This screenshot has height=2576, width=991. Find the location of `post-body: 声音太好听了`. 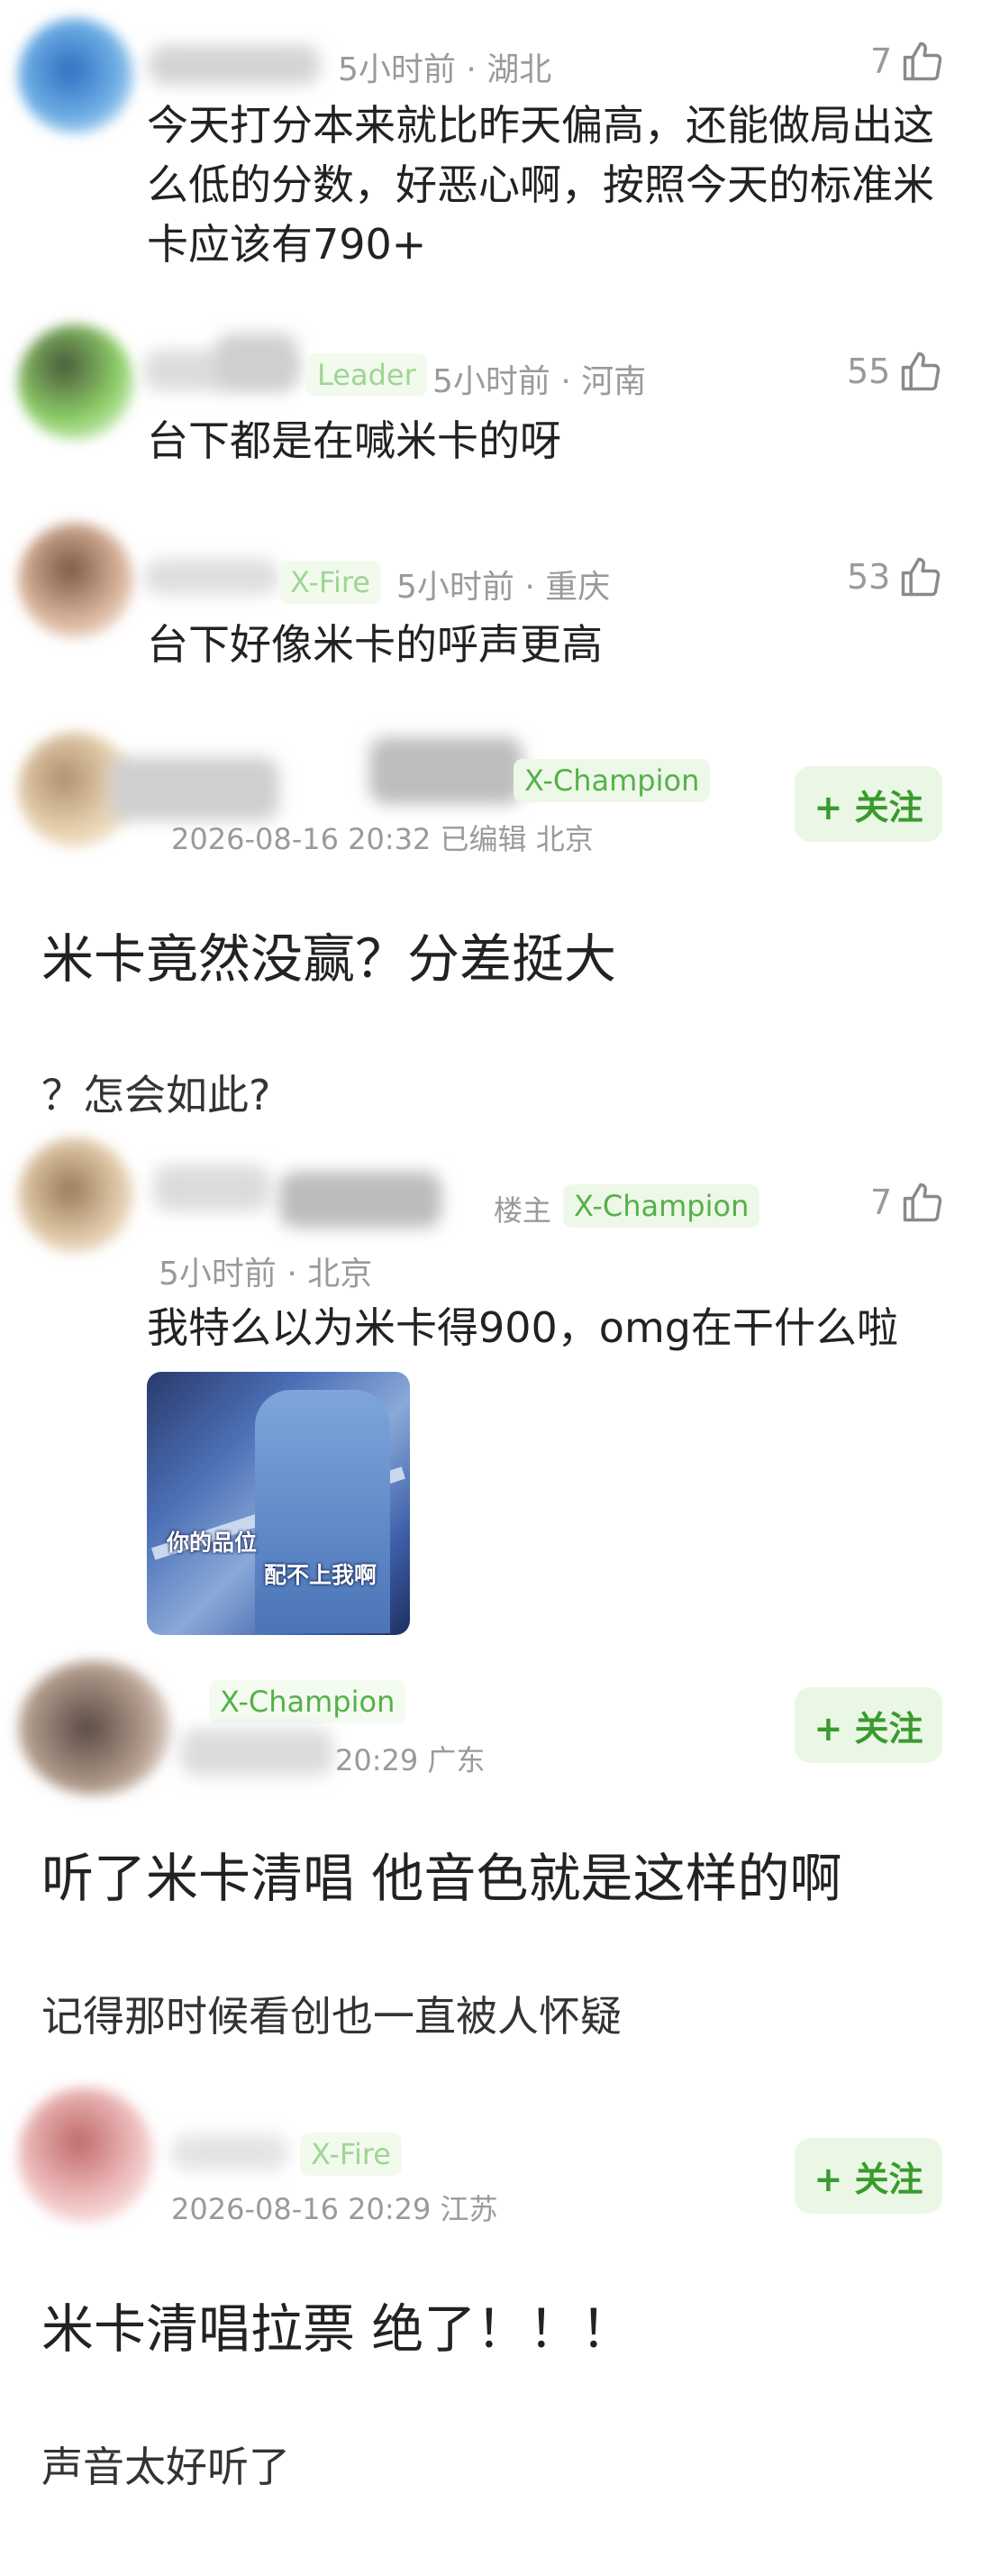

post-body: 声音太好听了 is located at coordinates (165, 2467).